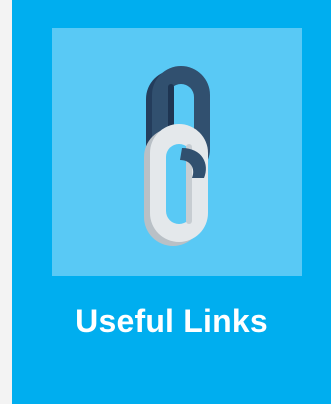 The image size is (331, 404). What do you see at coordinates (171, 321) in the screenshot?
I see `card-label: Useful Links` at bounding box center [171, 321].